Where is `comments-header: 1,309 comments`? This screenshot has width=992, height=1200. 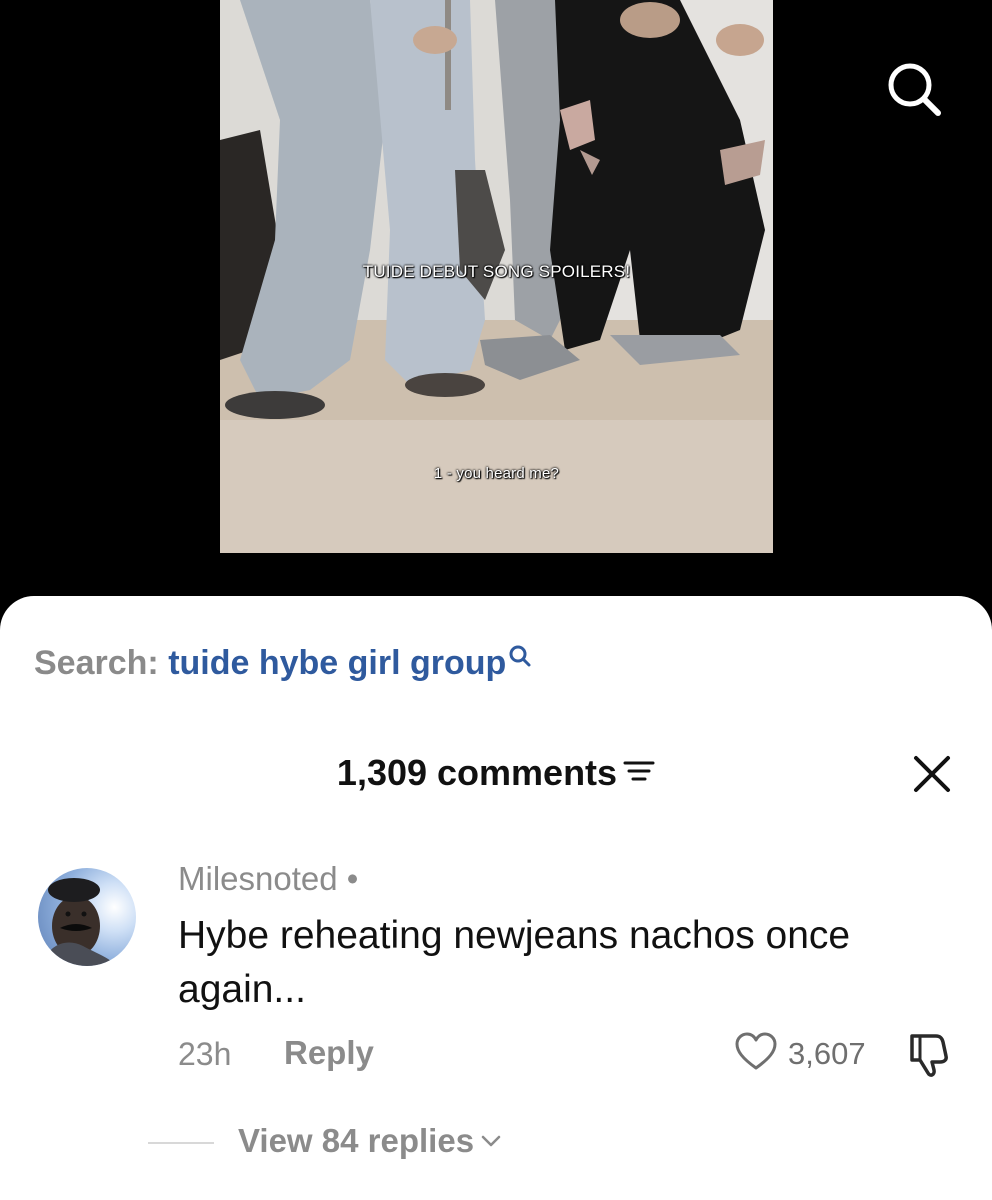 comments-header: 1,309 comments is located at coordinates (496, 773).